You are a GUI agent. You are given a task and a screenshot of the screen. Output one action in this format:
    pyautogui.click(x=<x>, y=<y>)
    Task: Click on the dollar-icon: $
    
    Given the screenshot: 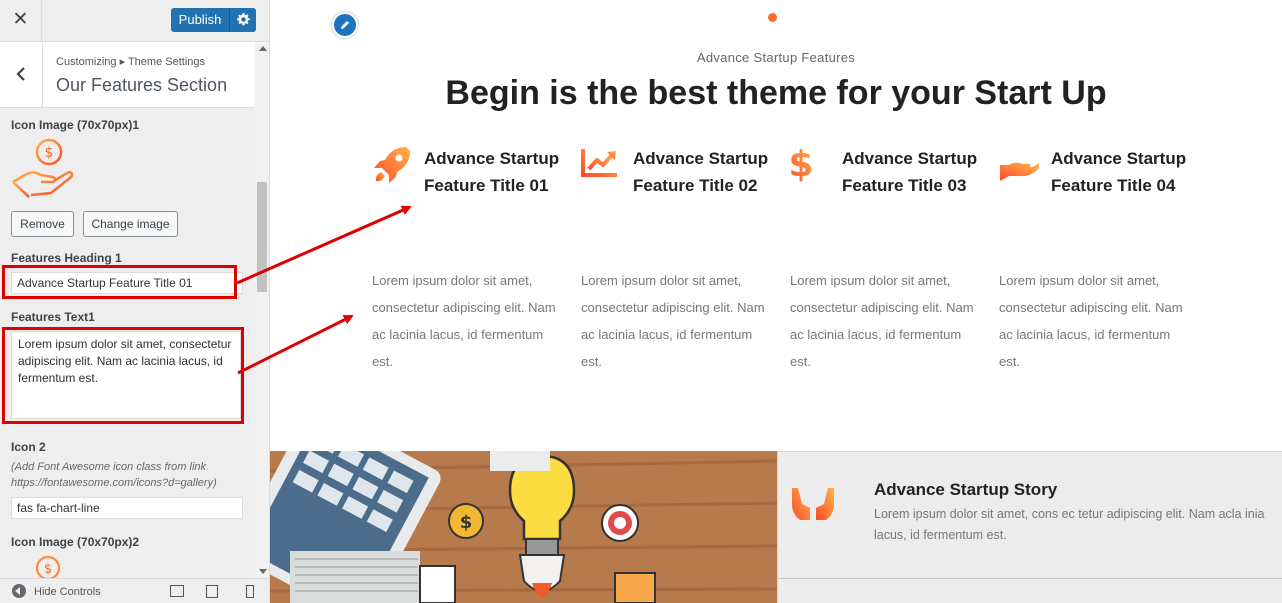 What is the action you would take?
    pyautogui.click(x=802, y=165)
    